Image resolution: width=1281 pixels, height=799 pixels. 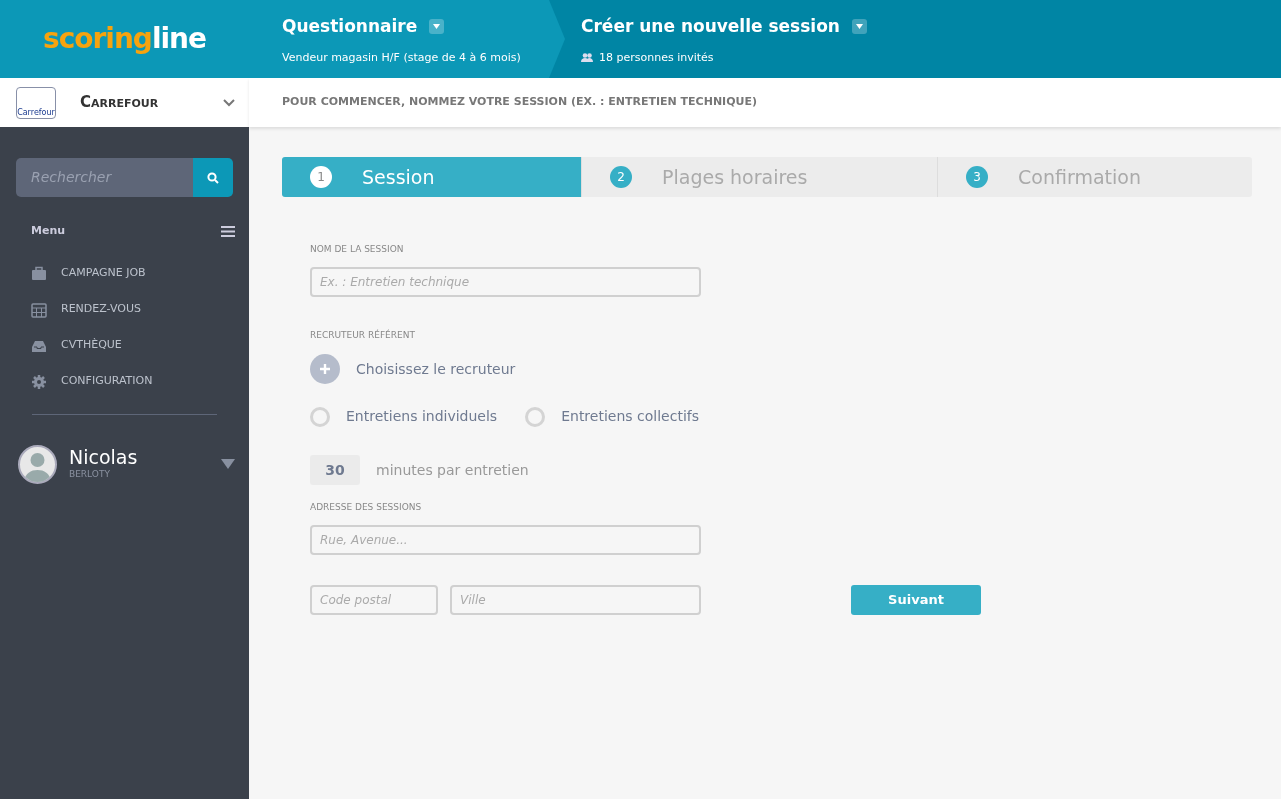 I want to click on sidebar-item: CONFIGURATION, so click(x=124, y=381).